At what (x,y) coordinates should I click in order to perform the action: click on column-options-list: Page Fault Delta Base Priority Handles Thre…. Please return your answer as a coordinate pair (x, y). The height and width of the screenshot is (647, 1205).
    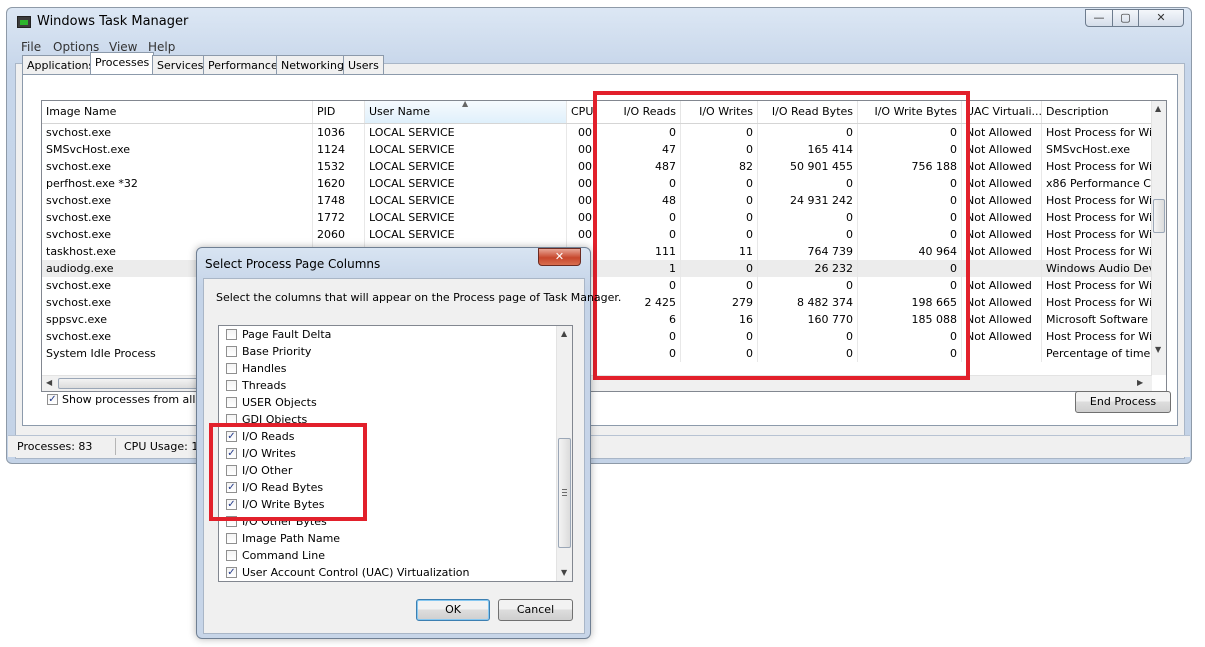
    Looking at the image, I should click on (395, 453).